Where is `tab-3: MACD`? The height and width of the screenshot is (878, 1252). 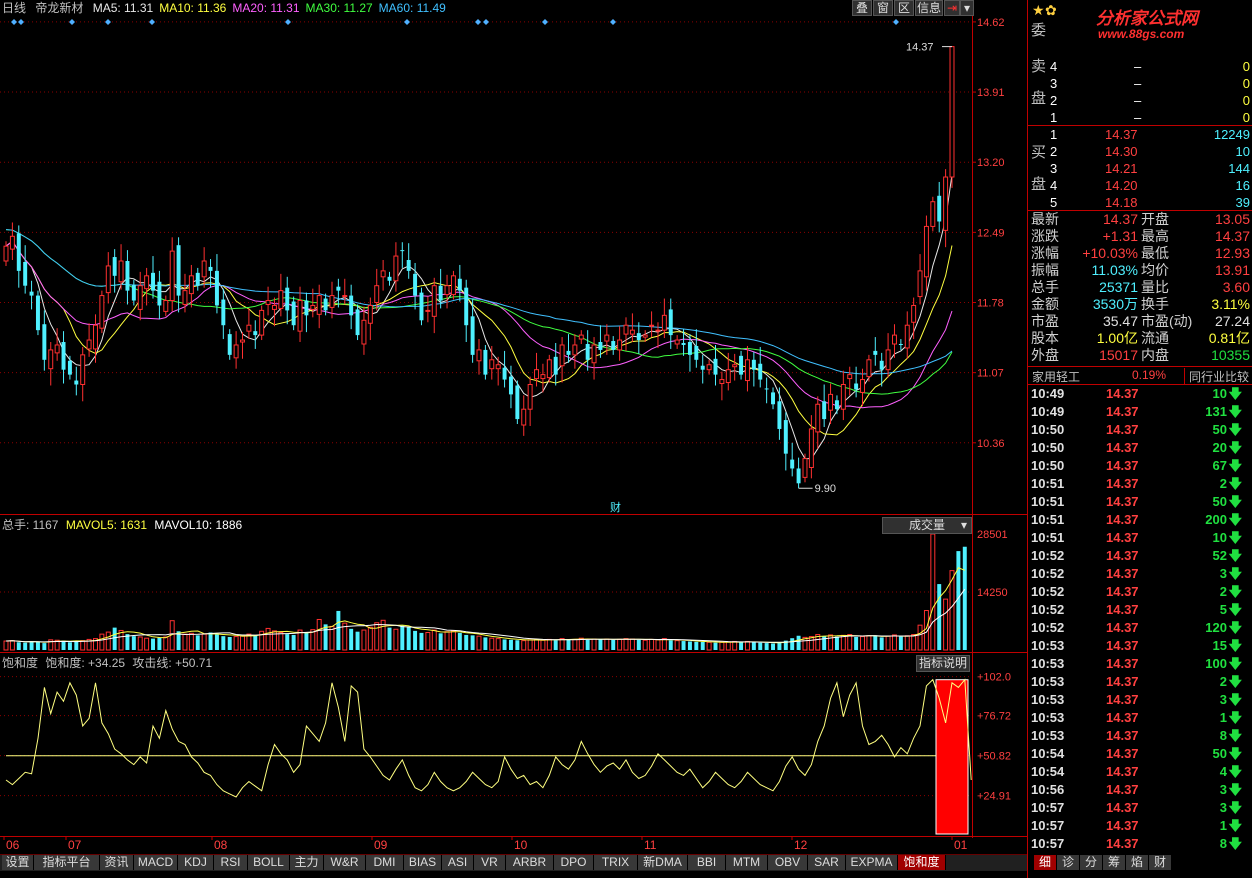 tab-3: MACD is located at coordinates (156, 862).